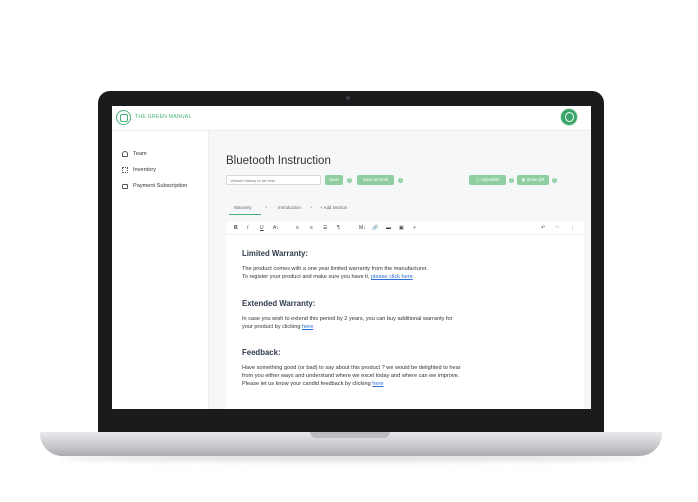 This screenshot has height=502, width=698. I want to click on sidebar-item-label: Payment Subscription, so click(160, 186).